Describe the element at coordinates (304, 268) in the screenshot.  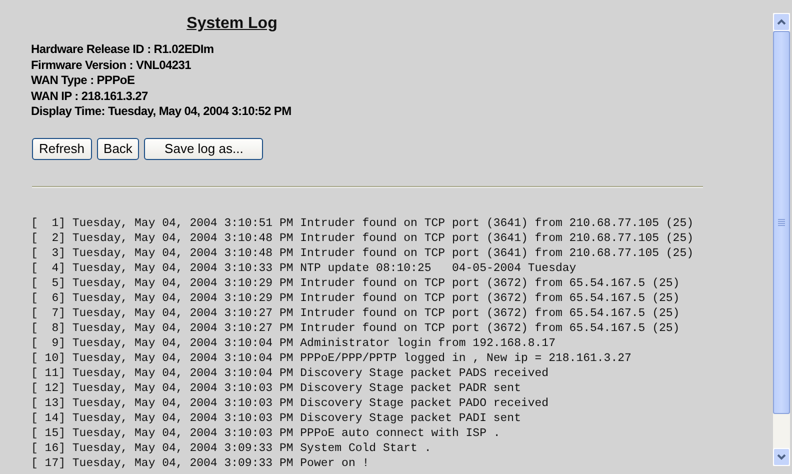
I see `log-entry: [ 4] Tuesday, May 04, 2004 3:10:33 PM NTP update 08:10:25 04-05-2004 Tuesday` at that location.